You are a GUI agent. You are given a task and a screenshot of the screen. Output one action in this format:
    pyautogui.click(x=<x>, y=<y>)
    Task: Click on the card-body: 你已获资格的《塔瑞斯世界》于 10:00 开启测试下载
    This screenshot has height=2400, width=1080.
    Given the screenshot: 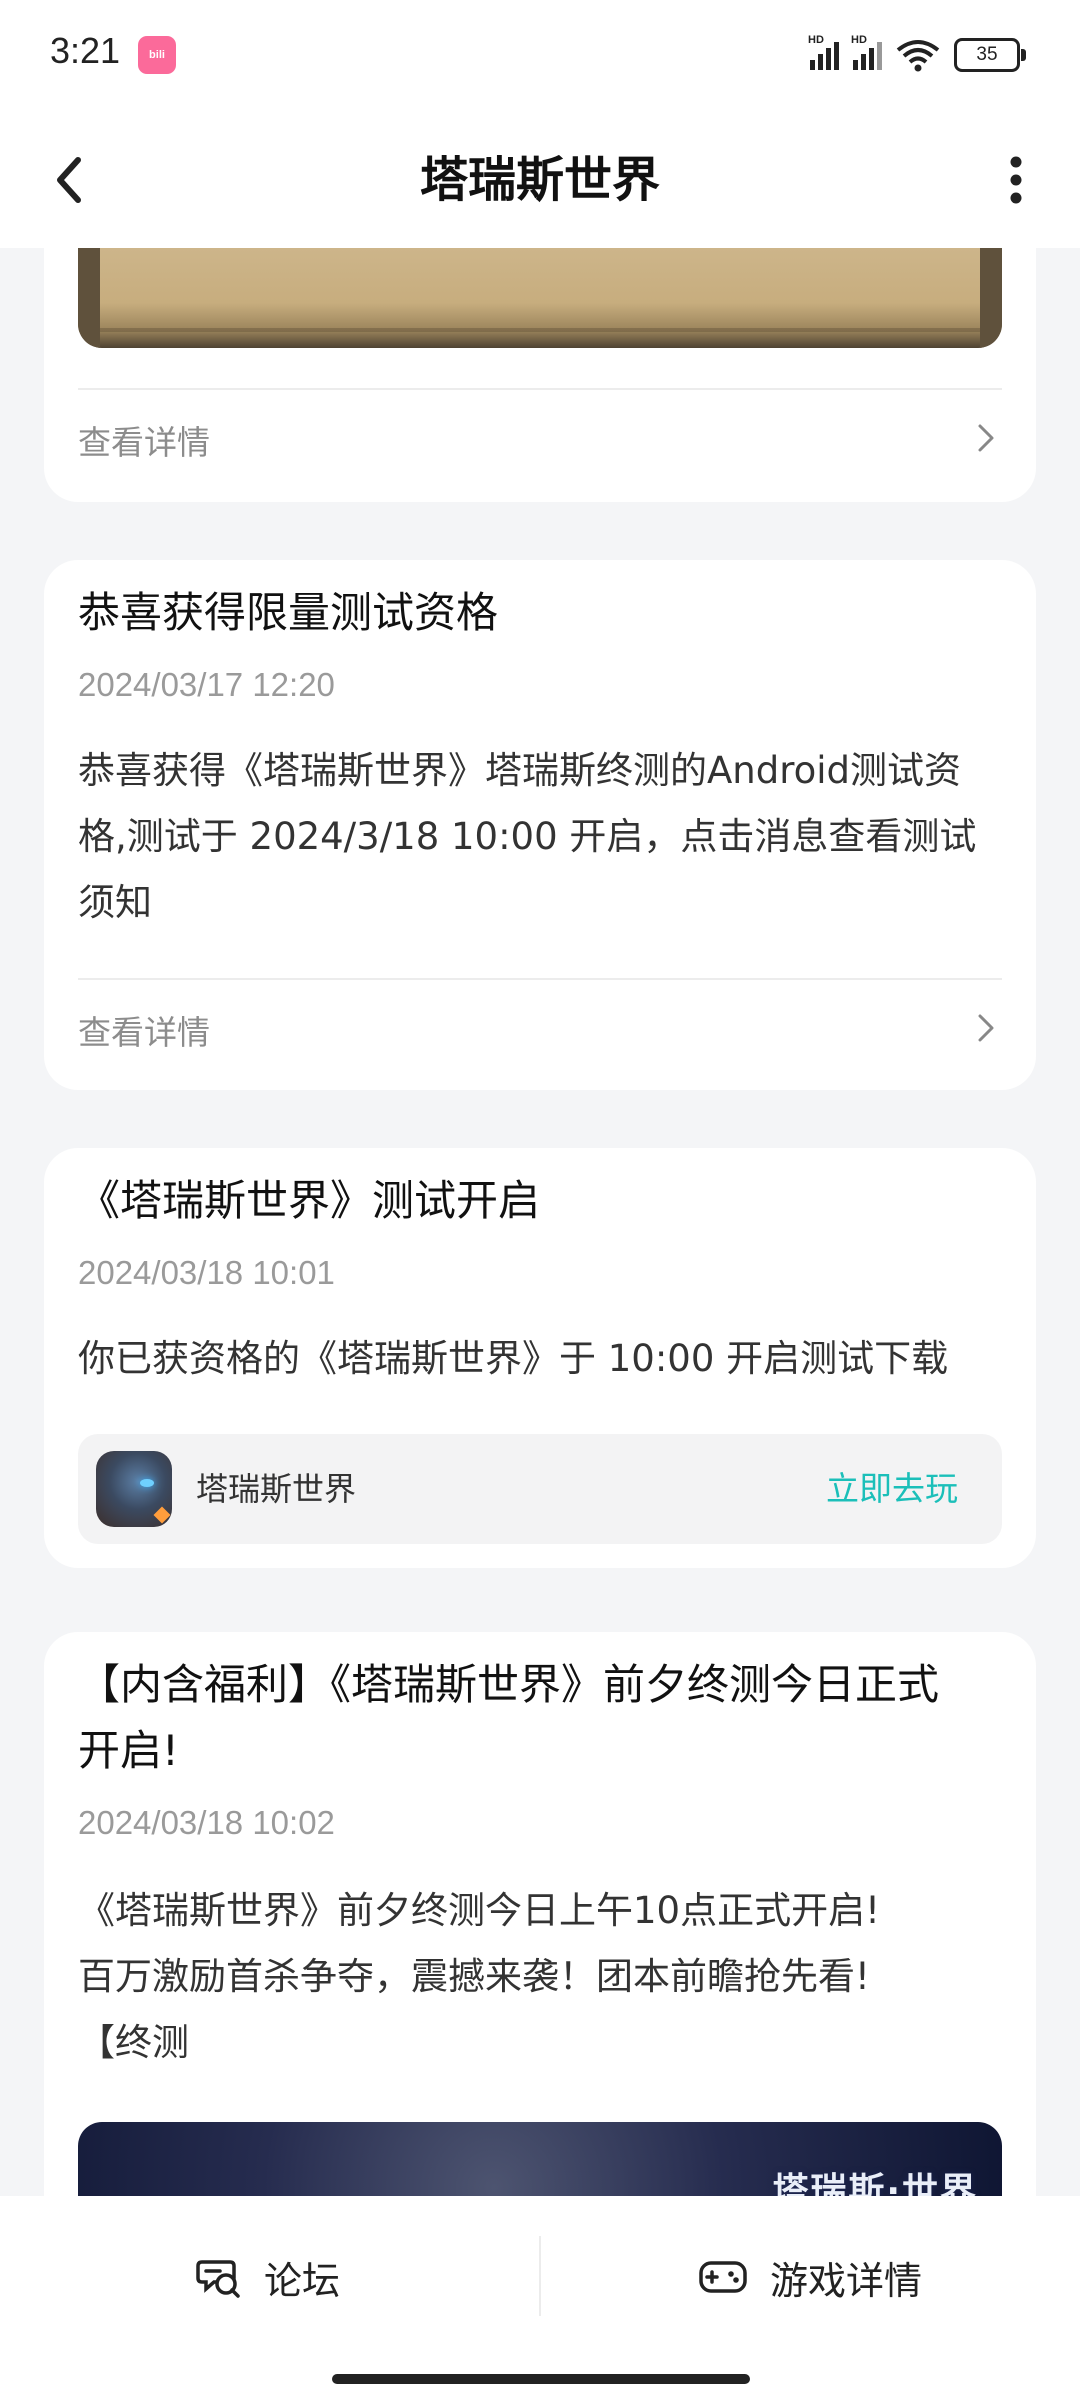 What is the action you would take?
    pyautogui.click(x=513, y=1358)
    